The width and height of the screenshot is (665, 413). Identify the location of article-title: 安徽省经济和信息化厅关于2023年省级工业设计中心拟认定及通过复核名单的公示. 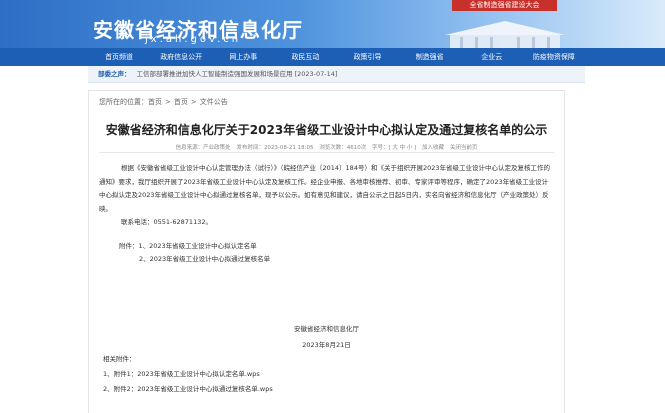
(326, 130).